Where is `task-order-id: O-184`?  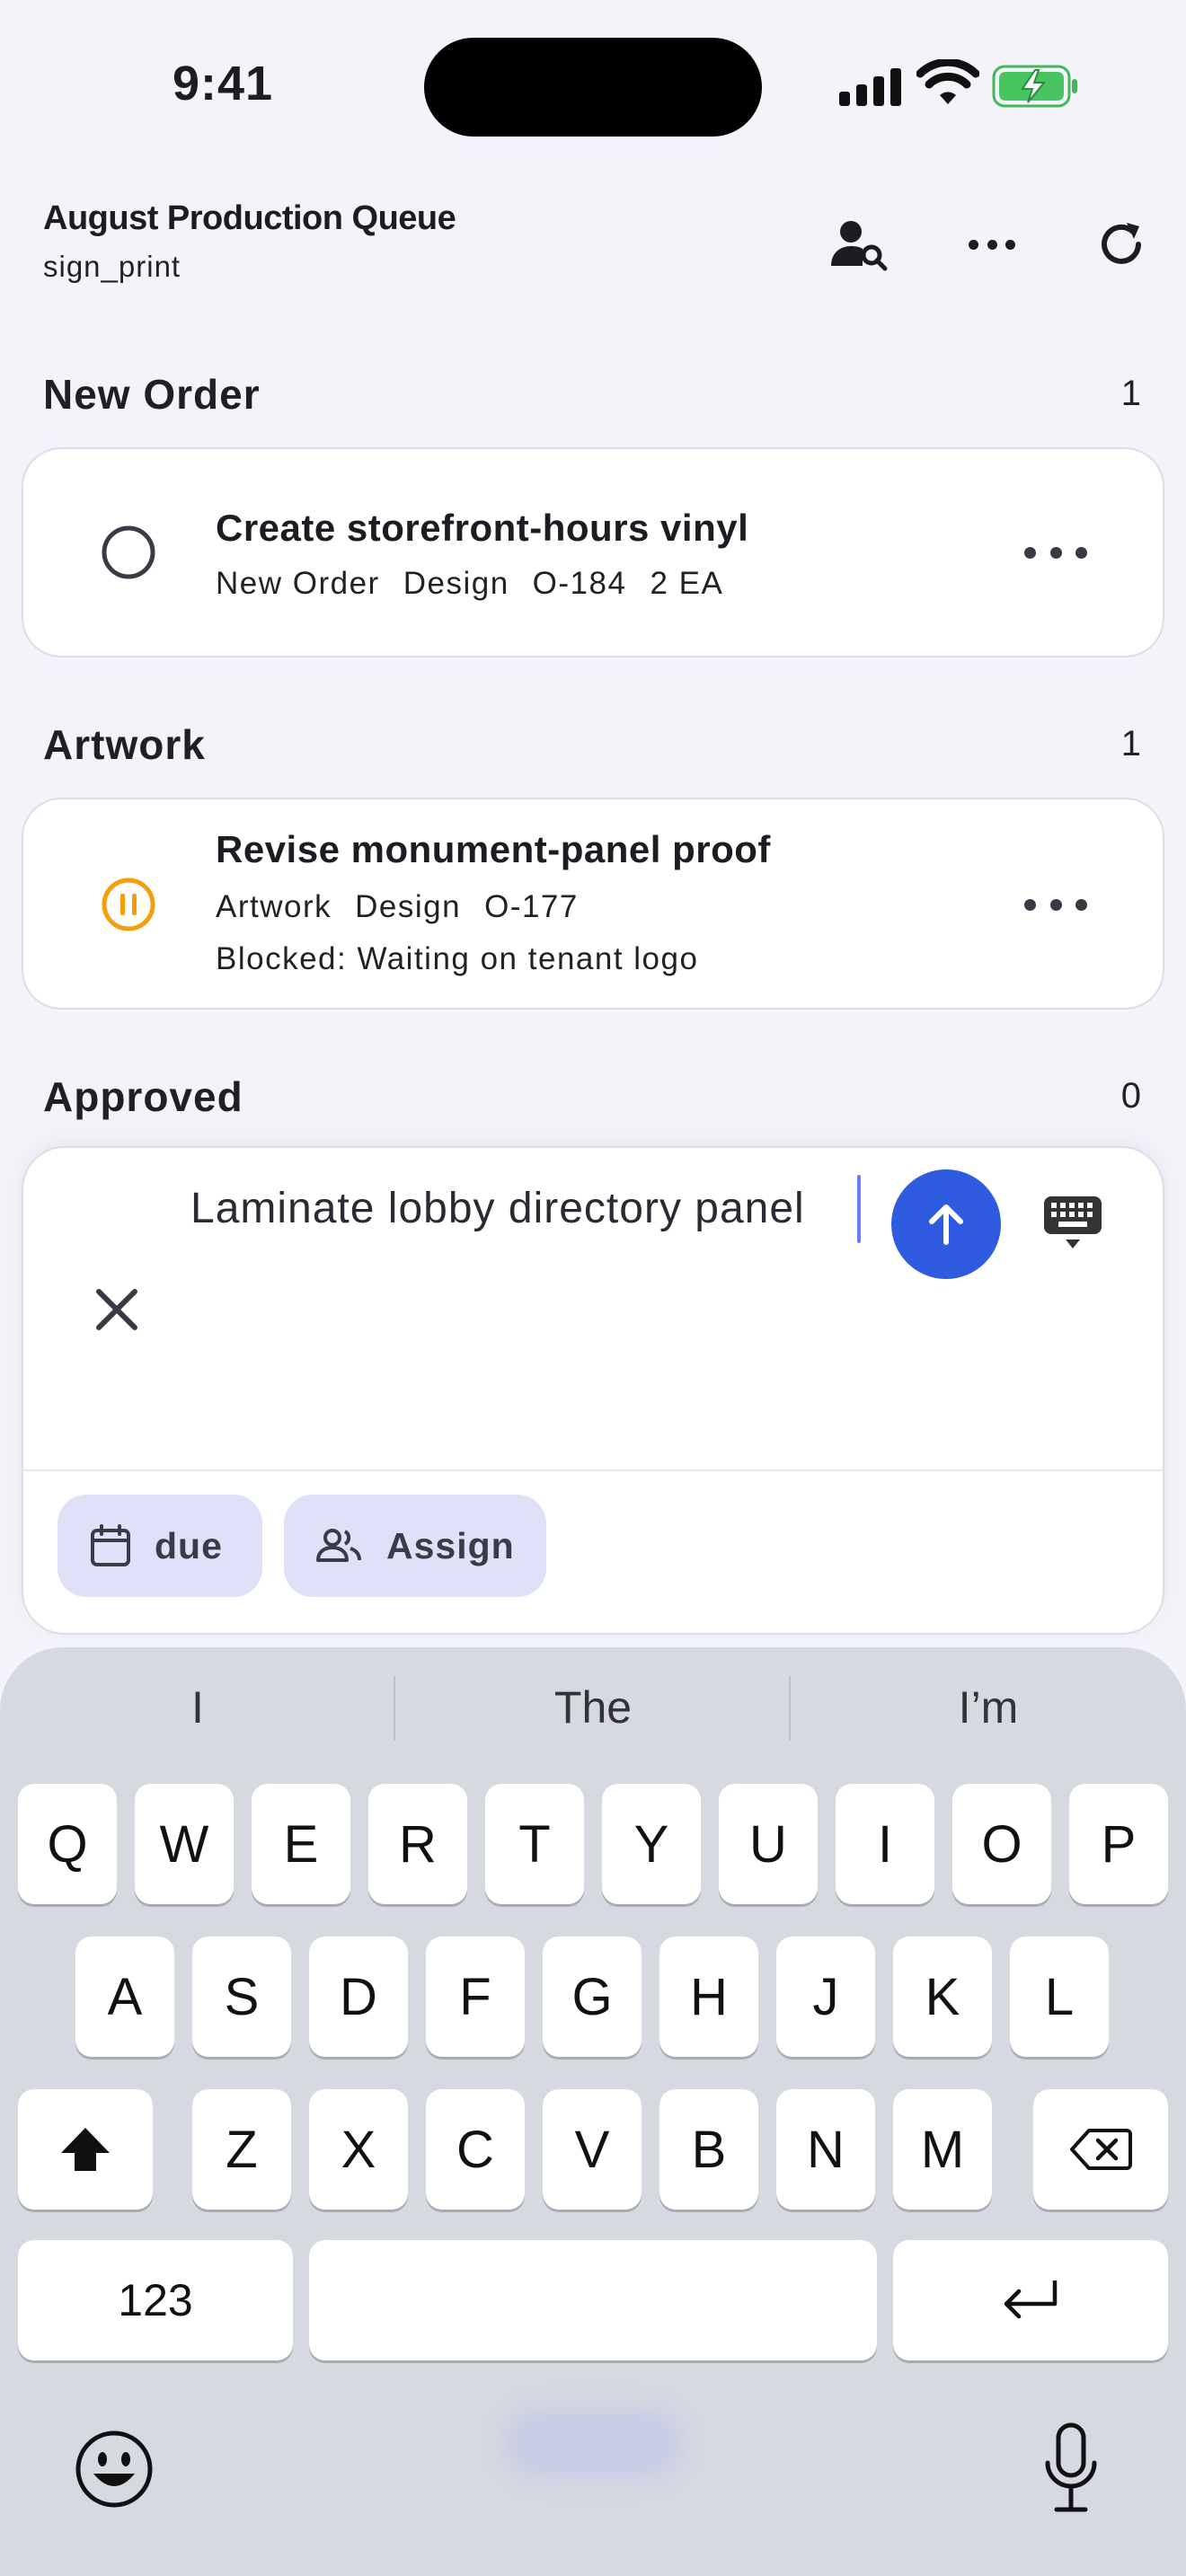 task-order-id: O-184 is located at coordinates (579, 583).